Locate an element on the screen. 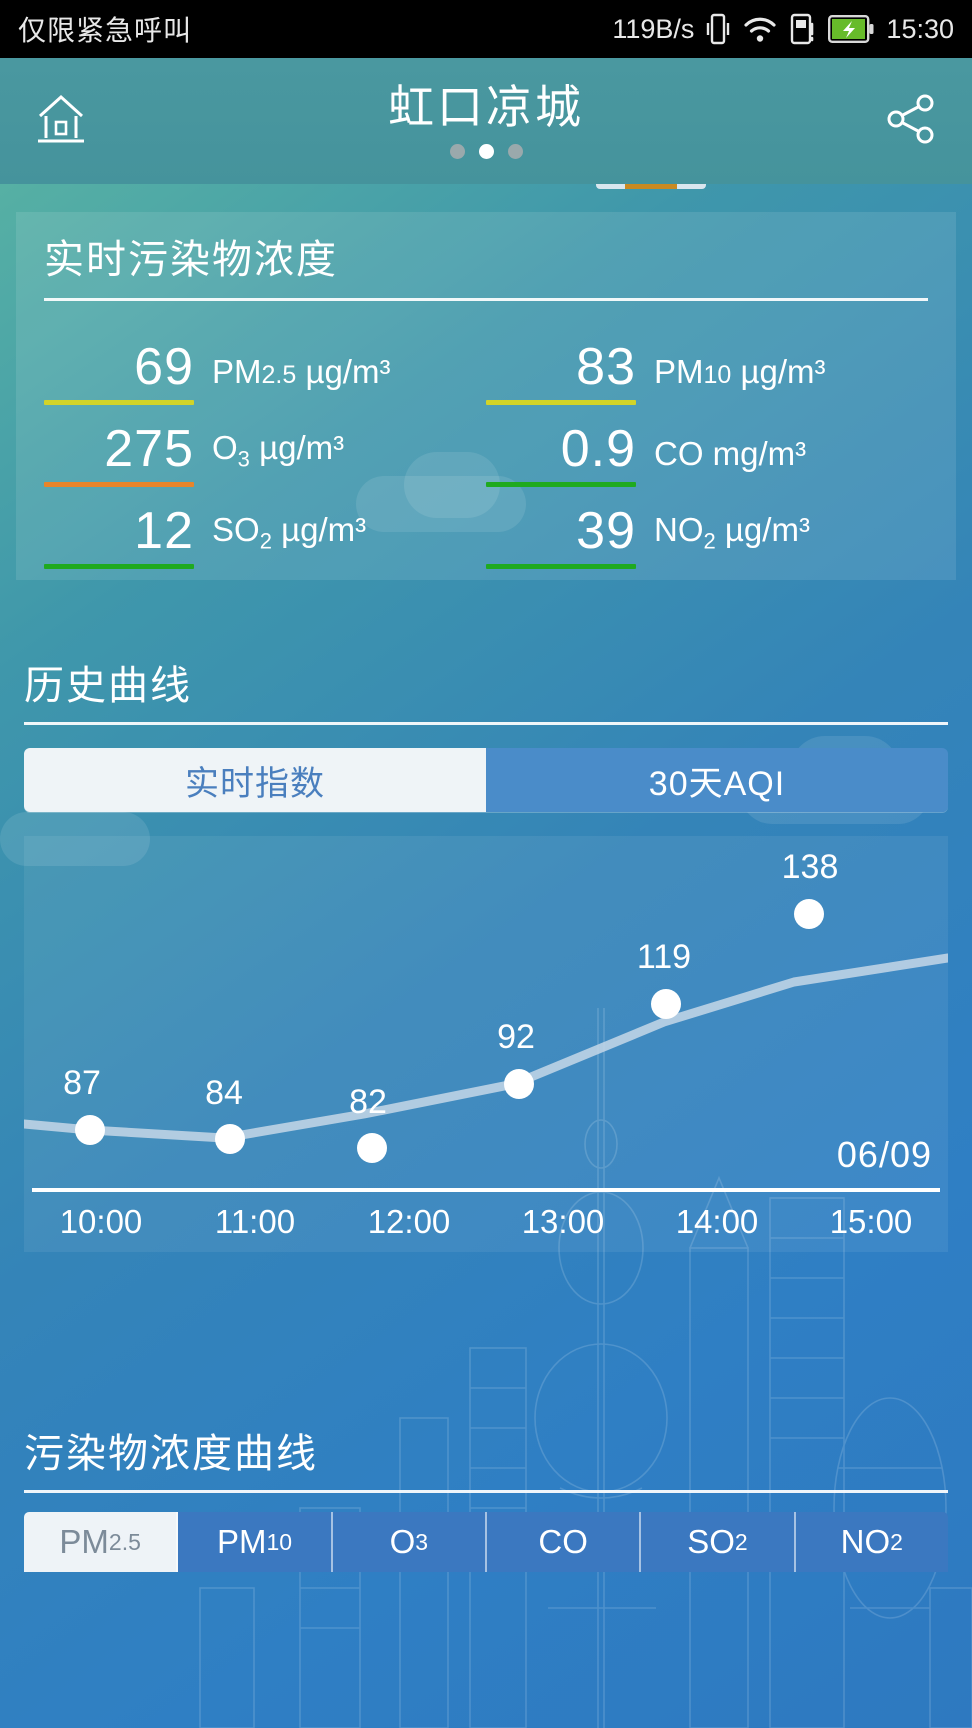 The height and width of the screenshot is (1728, 972). pollutant-curve-section-header: 污染物浓度曲线 is located at coordinates (486, 1462).